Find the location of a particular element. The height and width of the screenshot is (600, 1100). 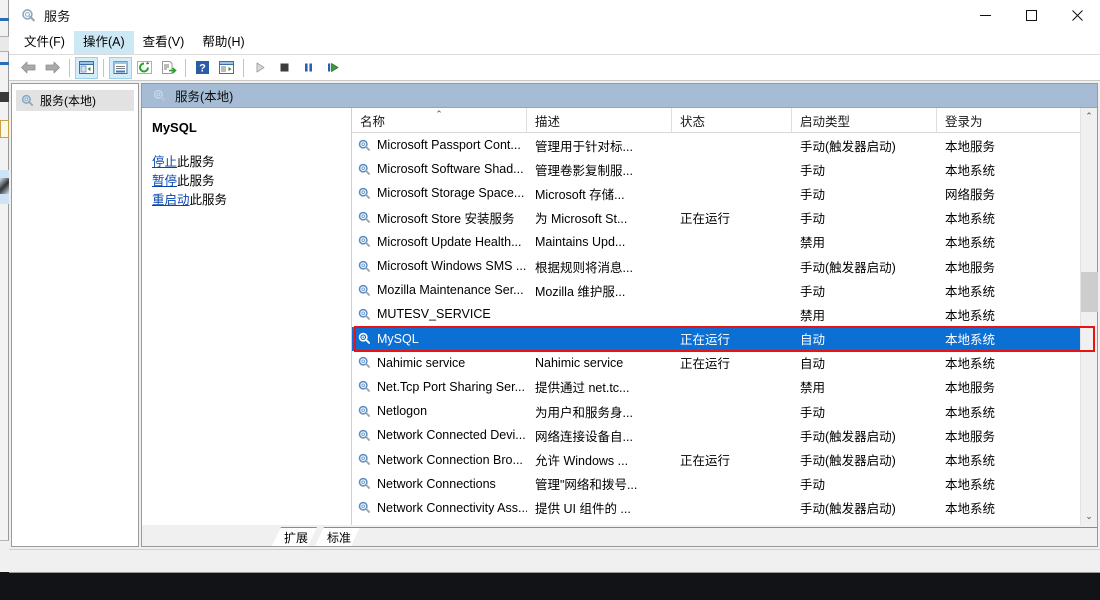

table-row: Nahimic service Nahimic service 正在运行 自动 本地系统 is located at coordinates (724, 363).